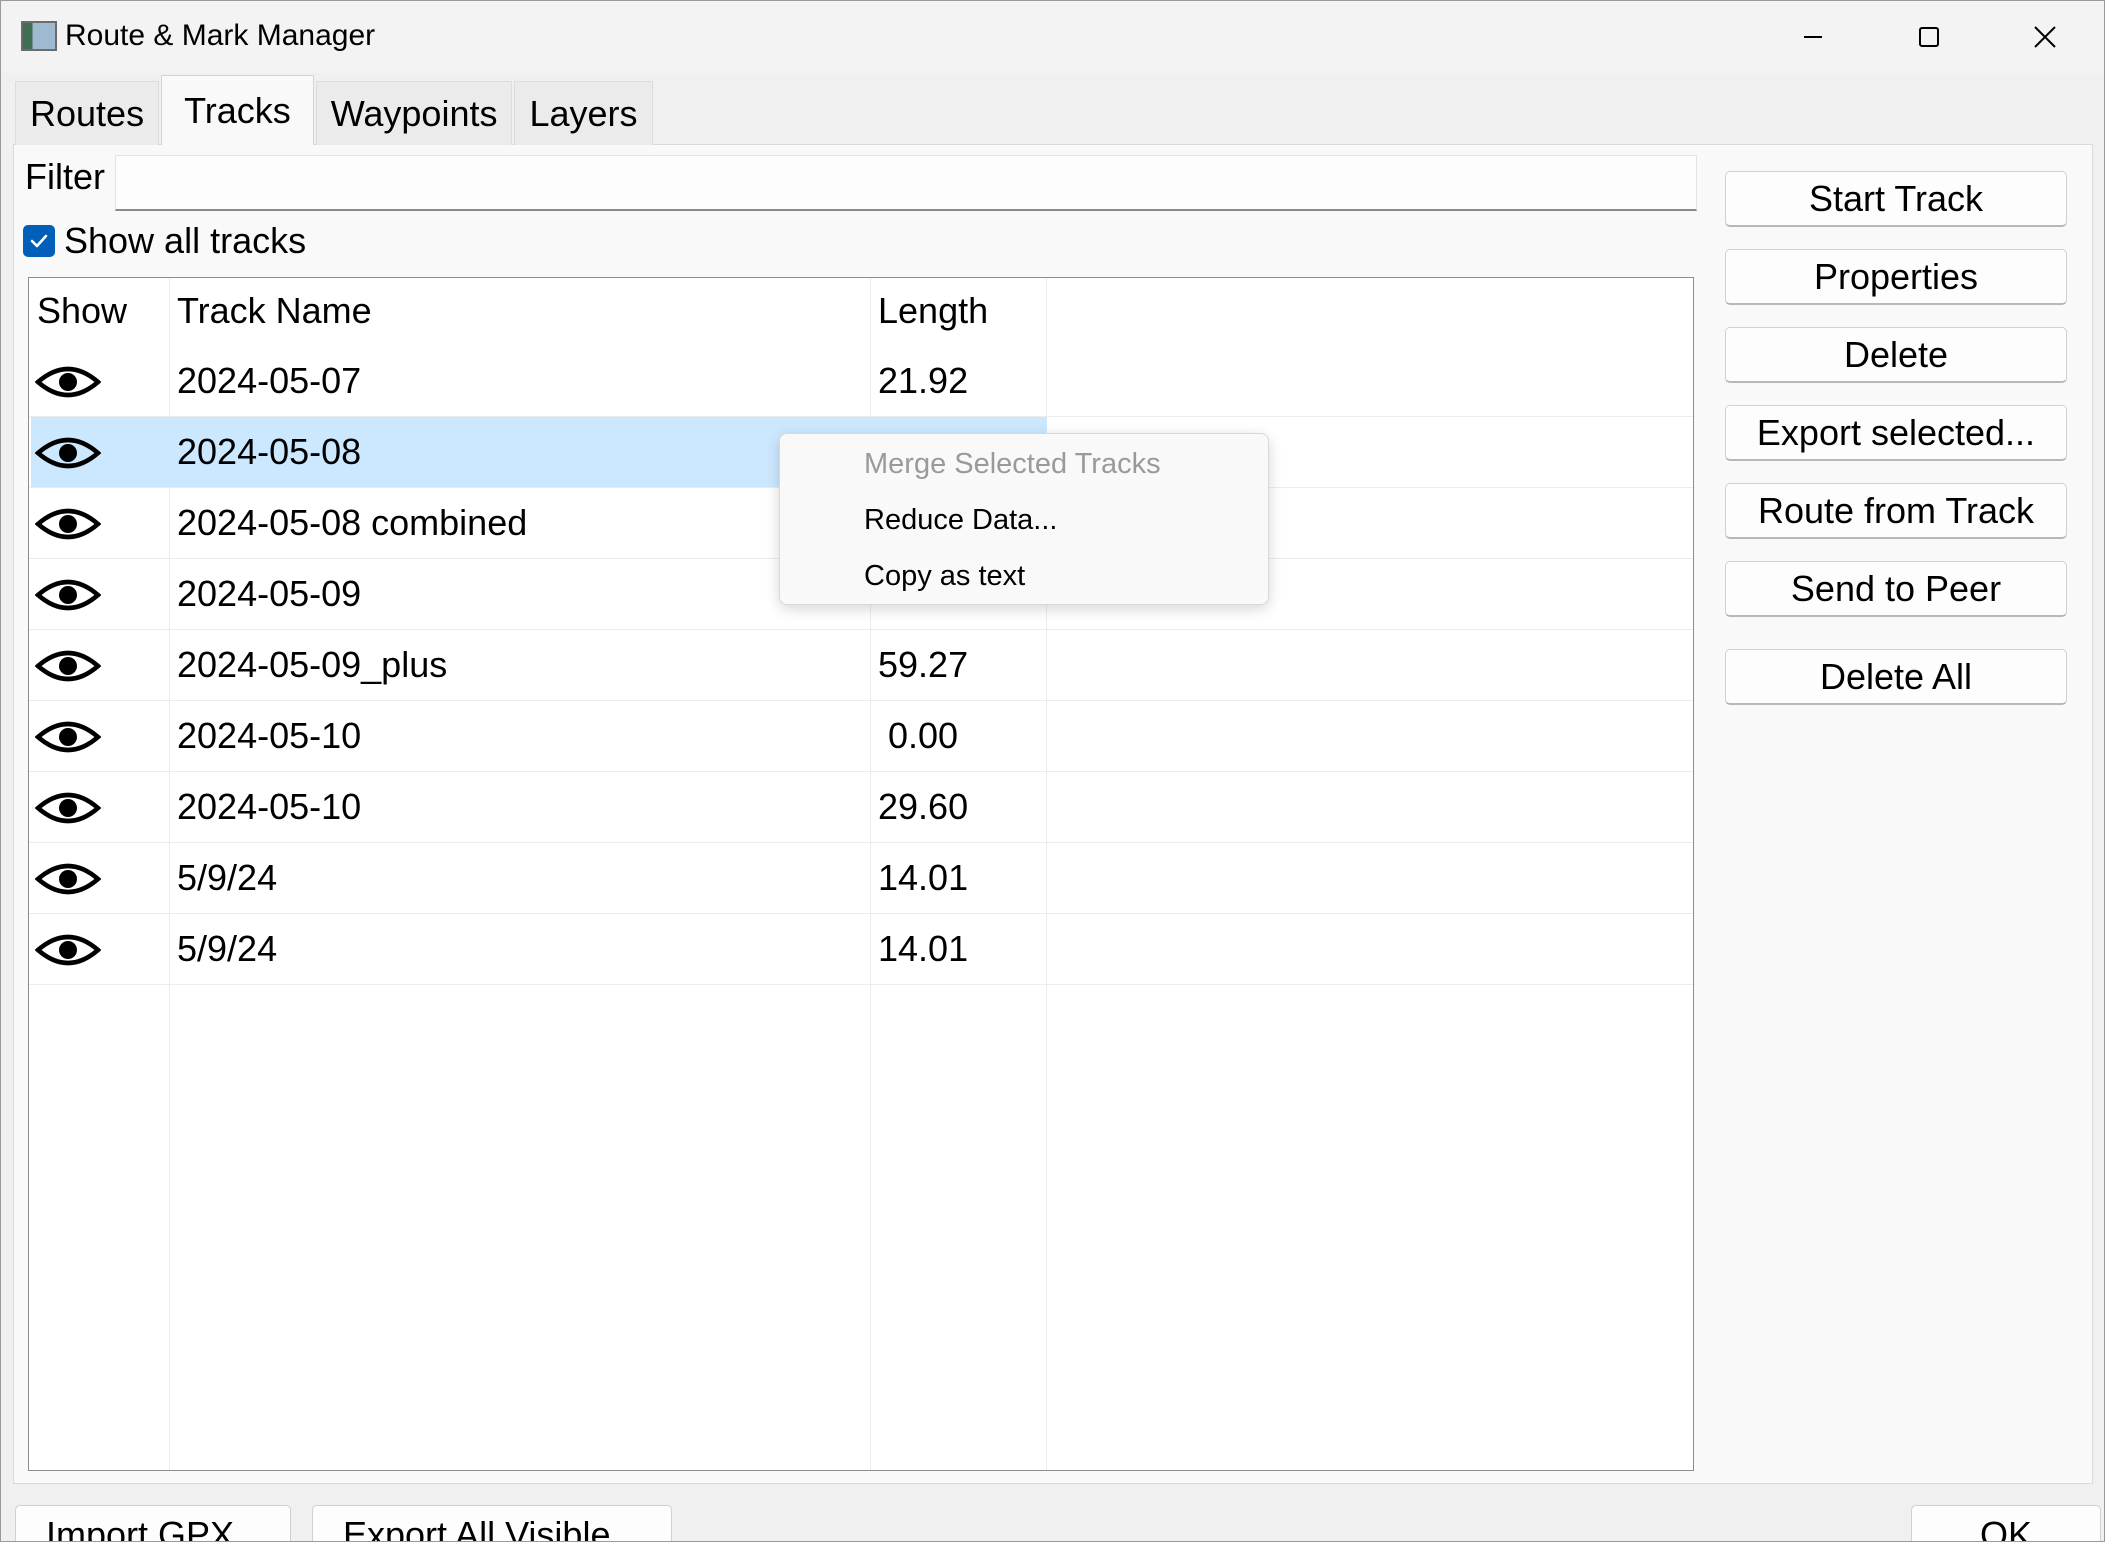  What do you see at coordinates (1012, 464) in the screenshot?
I see `menu-item-merge-selected-tracks: Merge Selected Tracks` at bounding box center [1012, 464].